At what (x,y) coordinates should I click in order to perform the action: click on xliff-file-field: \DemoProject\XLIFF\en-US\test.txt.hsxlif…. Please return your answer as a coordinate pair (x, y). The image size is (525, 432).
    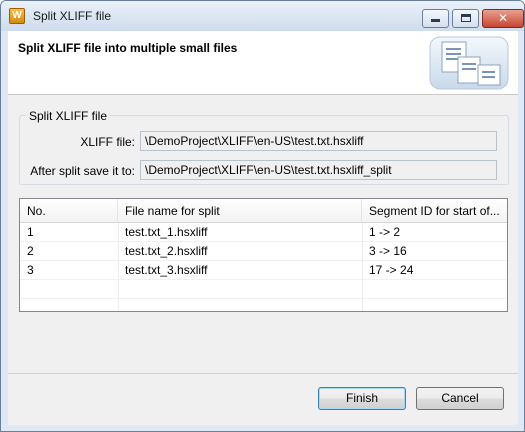
    Looking at the image, I should click on (318, 141).